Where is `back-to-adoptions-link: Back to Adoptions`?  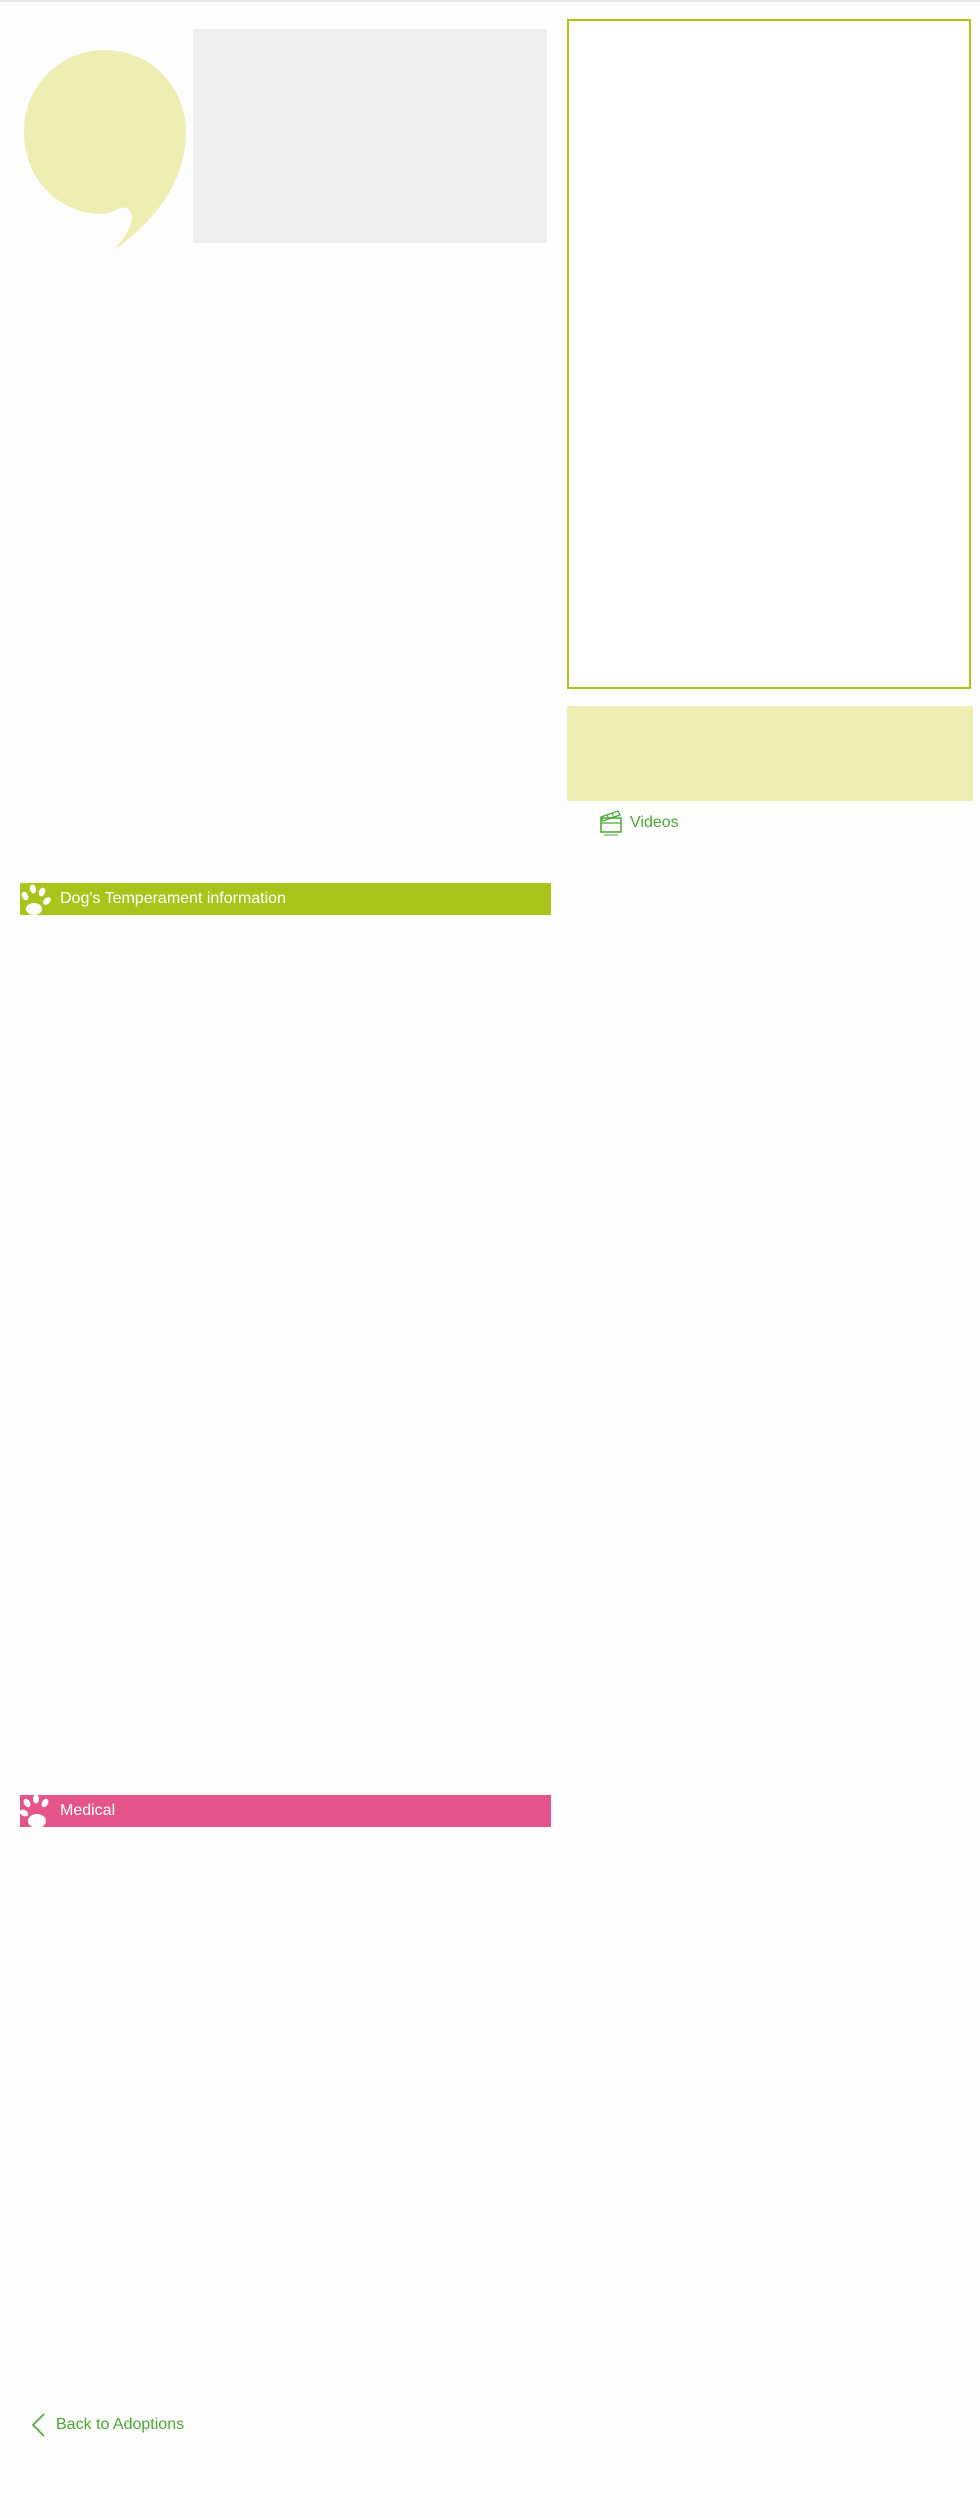 back-to-adoptions-link: Back to Adoptions is located at coordinates (107, 2425).